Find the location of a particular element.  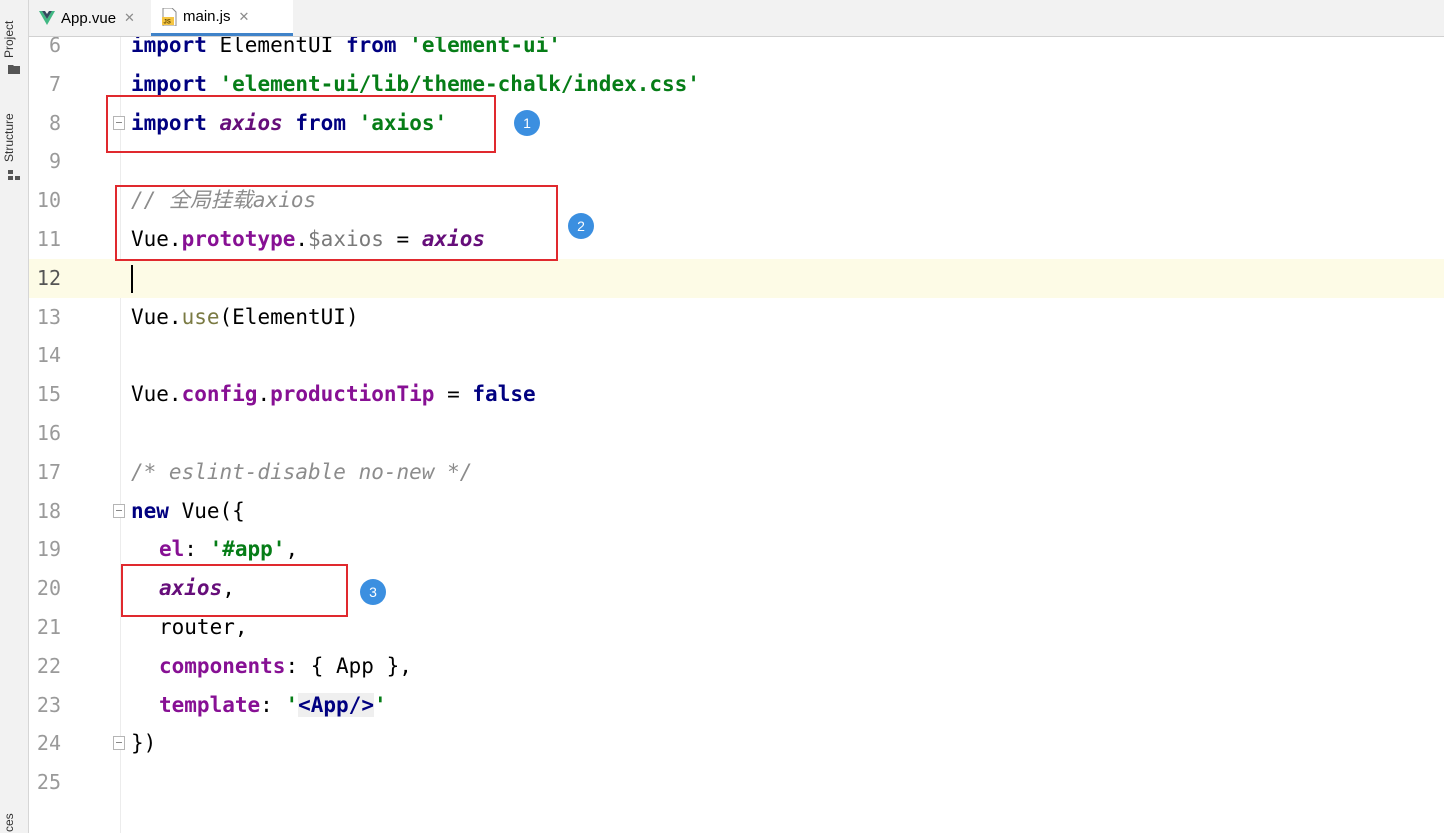

annotation-badge-3: 3 is located at coordinates (373, 592).